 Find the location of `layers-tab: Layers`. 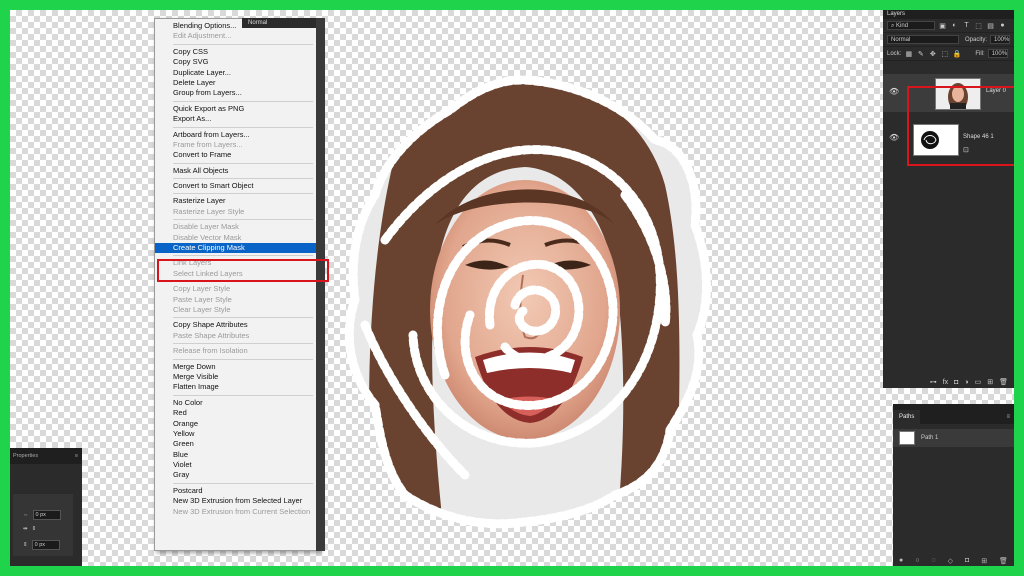

layers-tab: Layers is located at coordinates (948, 14).